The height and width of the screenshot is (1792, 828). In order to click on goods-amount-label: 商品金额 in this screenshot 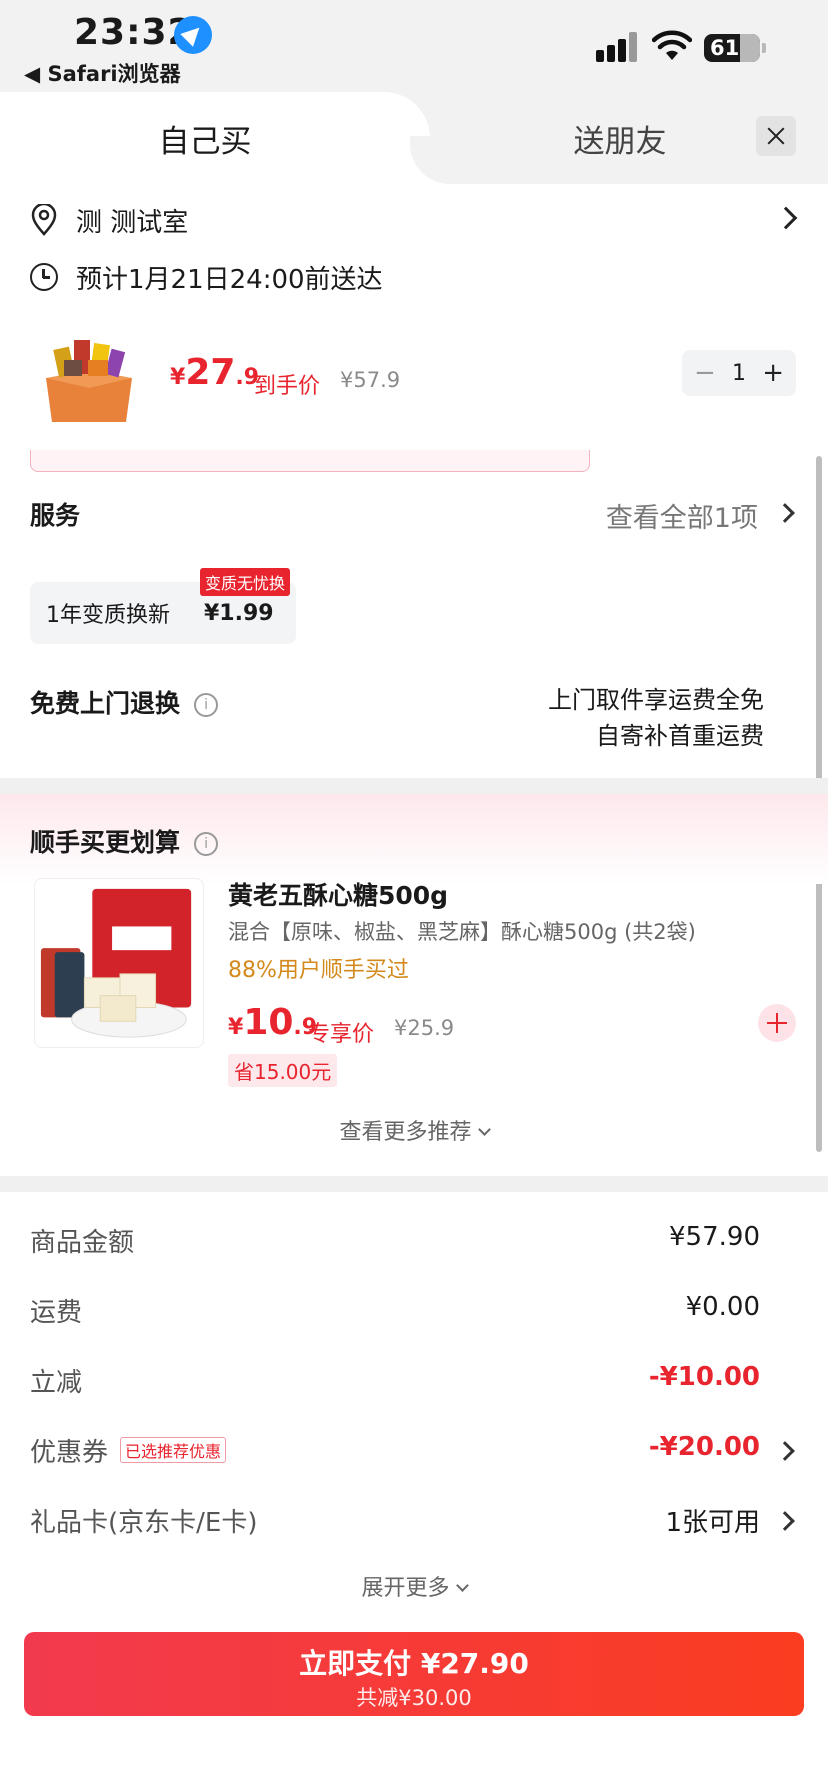, I will do `click(82, 1243)`.